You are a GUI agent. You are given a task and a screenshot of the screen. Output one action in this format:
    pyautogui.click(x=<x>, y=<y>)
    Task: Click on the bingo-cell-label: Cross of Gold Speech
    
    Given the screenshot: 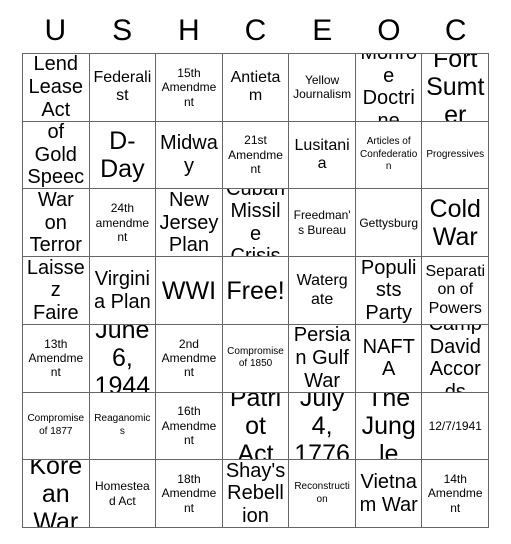 What is the action you would take?
    pyautogui.click(x=56, y=155)
    